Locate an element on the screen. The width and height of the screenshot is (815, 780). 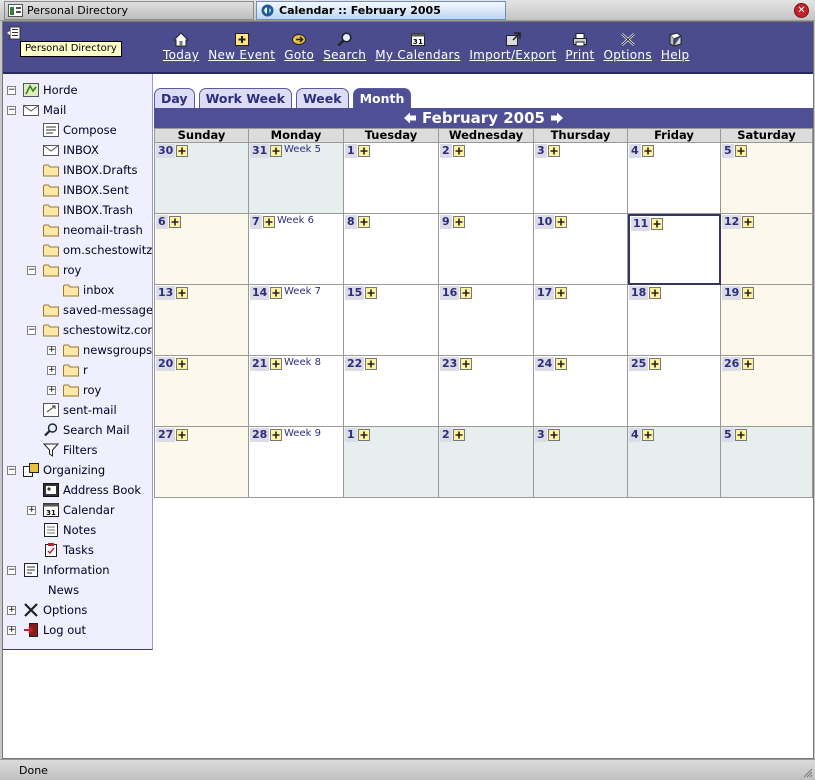
day-cell: 31 Week 5 is located at coordinates (296, 178).